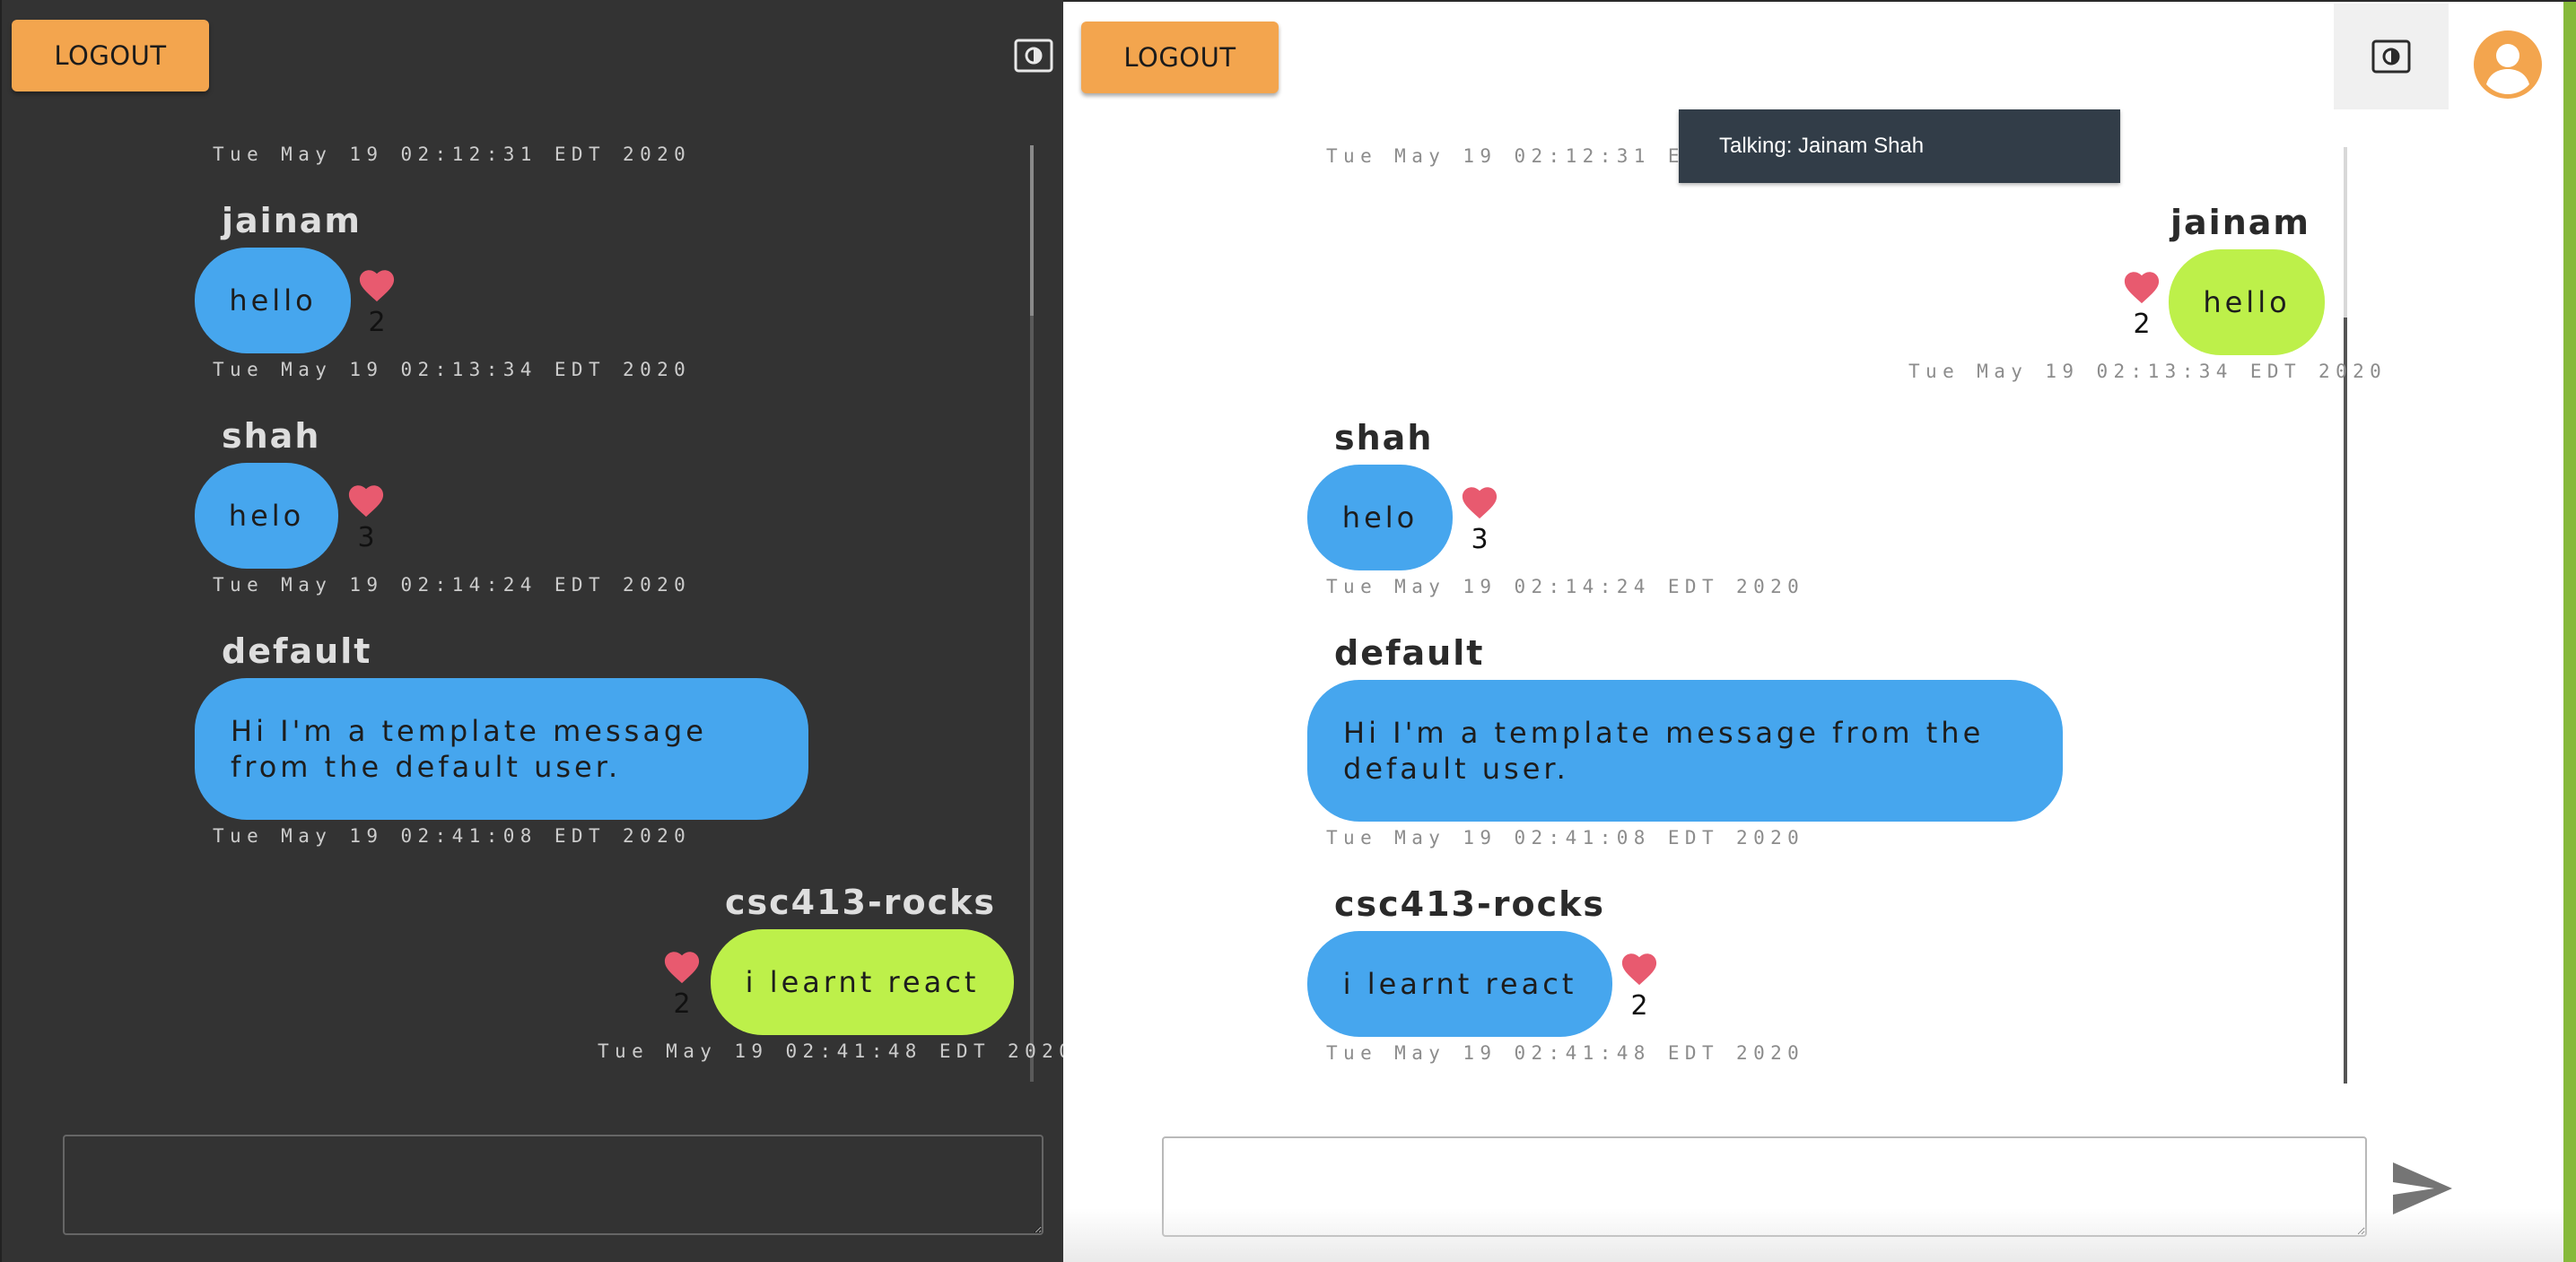  What do you see at coordinates (453, 154) in the screenshot?
I see `message-timestamp: Tue May 19 02:12:31 EDT 2020` at bounding box center [453, 154].